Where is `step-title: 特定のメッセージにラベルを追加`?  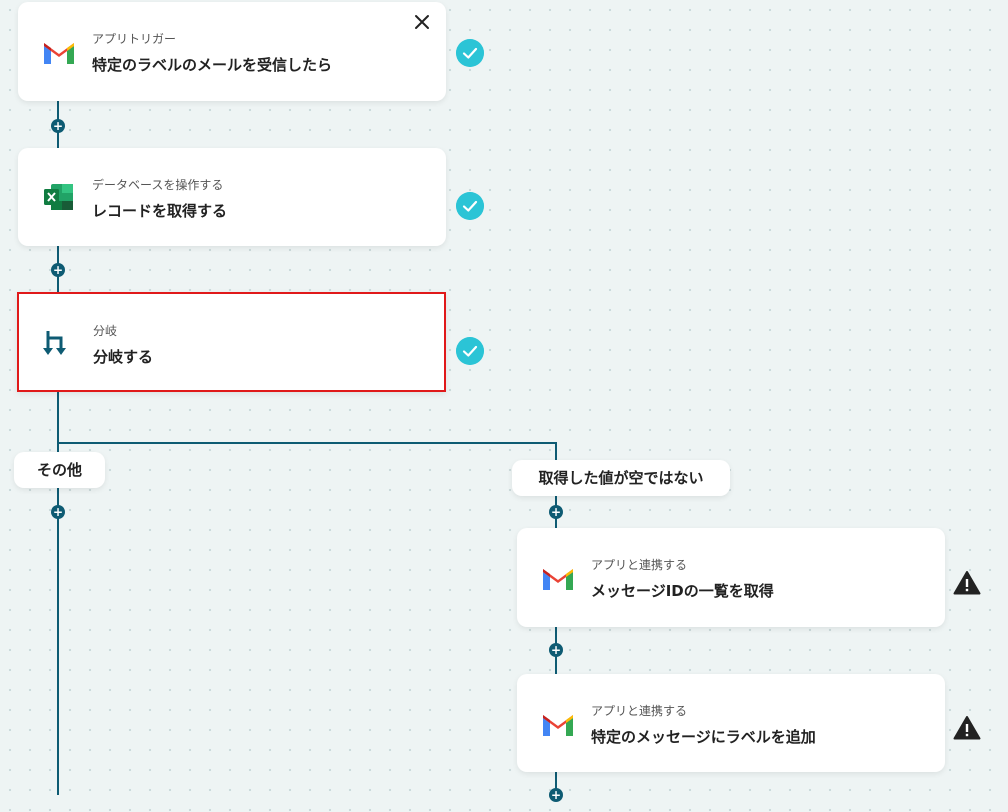 step-title: 特定のメッセージにラベルを追加 is located at coordinates (703, 737).